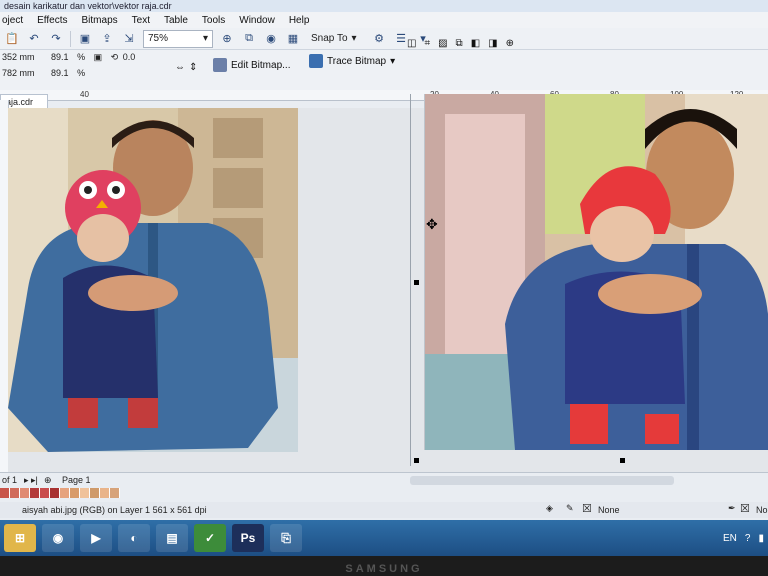  What do you see at coordinates (172, 538) in the screenshot?
I see `photo-viewer-icon: ▤` at bounding box center [172, 538].